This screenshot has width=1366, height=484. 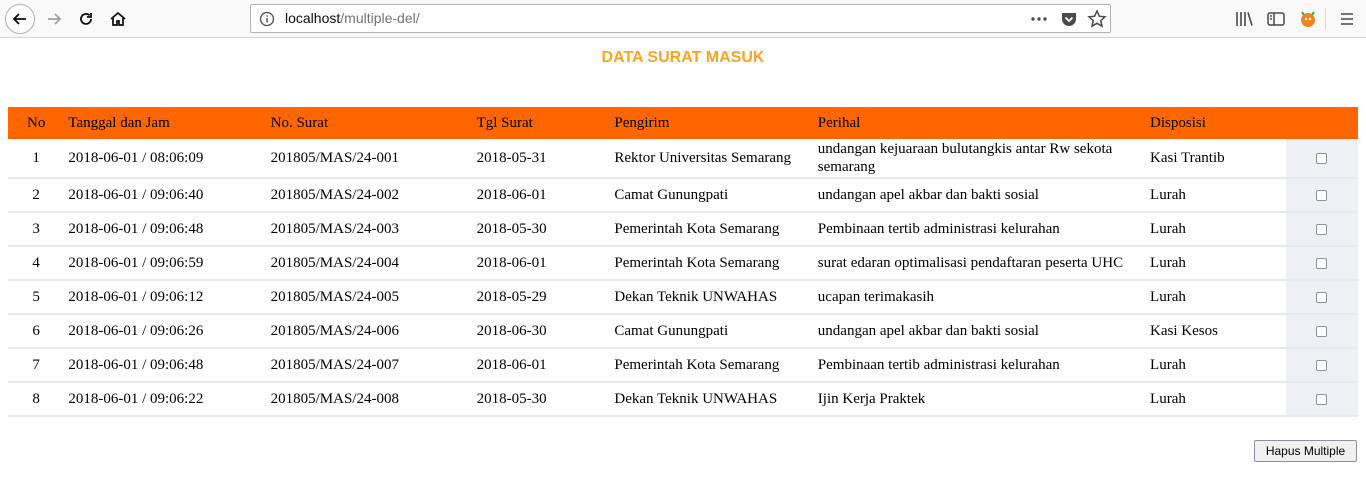 I want to click on menu-button, so click(x=1347, y=19).